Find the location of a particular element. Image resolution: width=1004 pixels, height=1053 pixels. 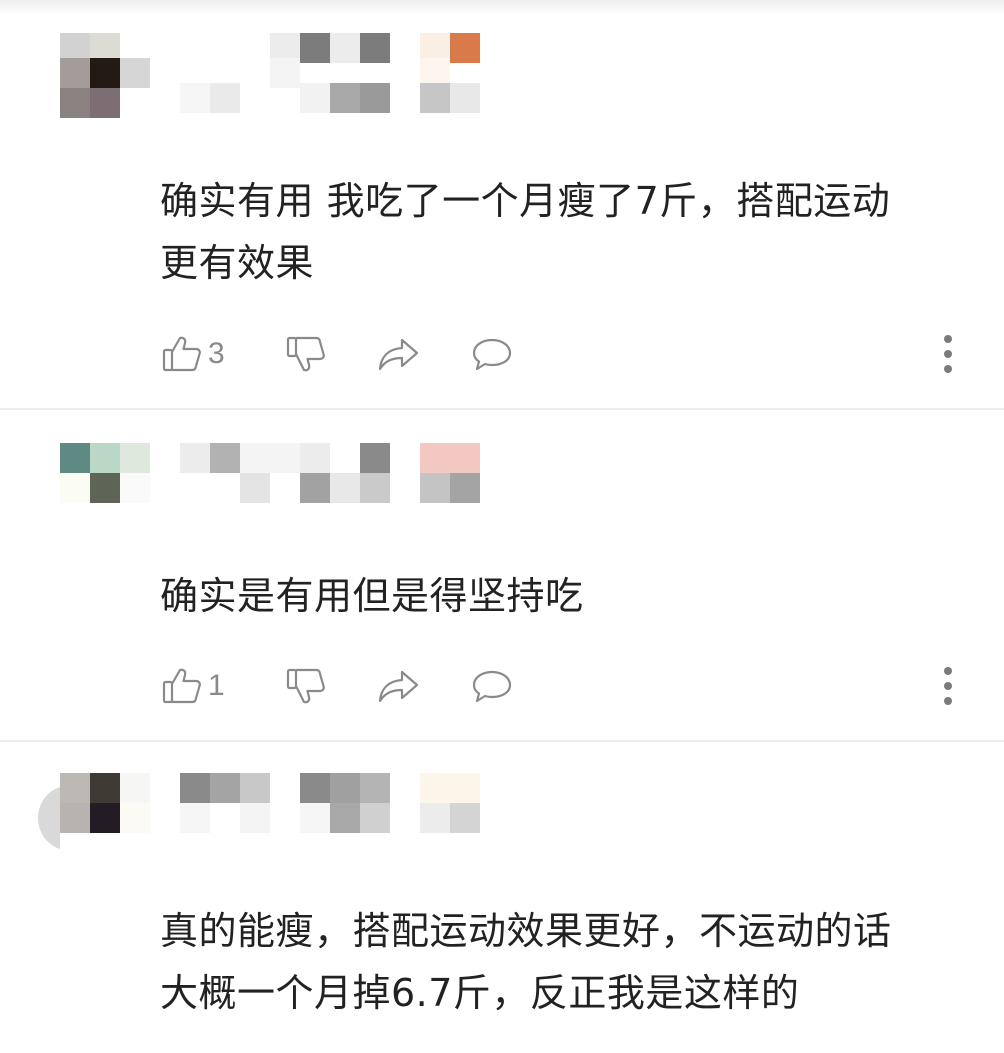

comment-text-line: 更有效果 is located at coordinates (237, 263).